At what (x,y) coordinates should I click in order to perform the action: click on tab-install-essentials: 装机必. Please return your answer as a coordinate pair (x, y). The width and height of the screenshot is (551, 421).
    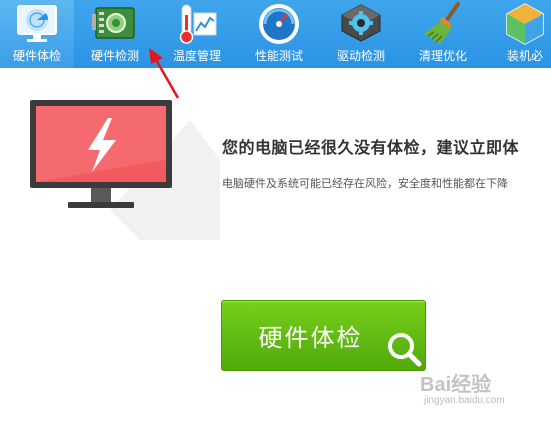
    Looking at the image, I should click on (517, 34).